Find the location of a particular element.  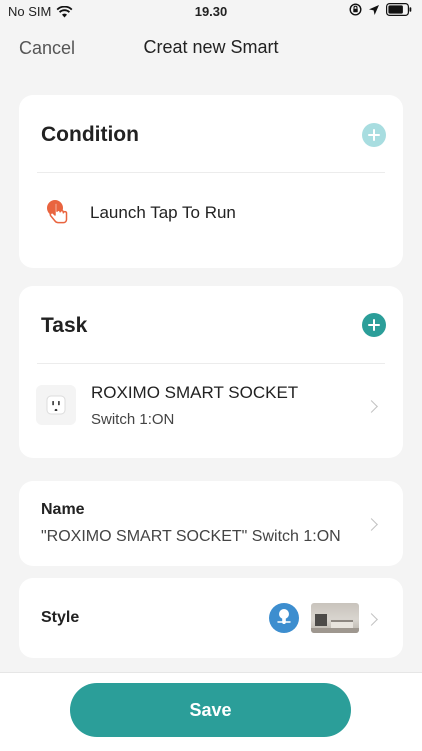

name-row: Name "ROXIMO SMART SOCKET" Switch 1:ON is located at coordinates (211, 523).